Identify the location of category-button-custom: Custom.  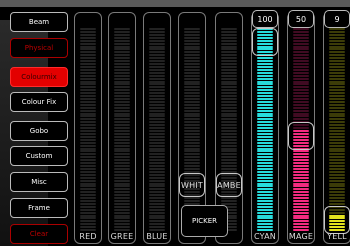
(39, 156).